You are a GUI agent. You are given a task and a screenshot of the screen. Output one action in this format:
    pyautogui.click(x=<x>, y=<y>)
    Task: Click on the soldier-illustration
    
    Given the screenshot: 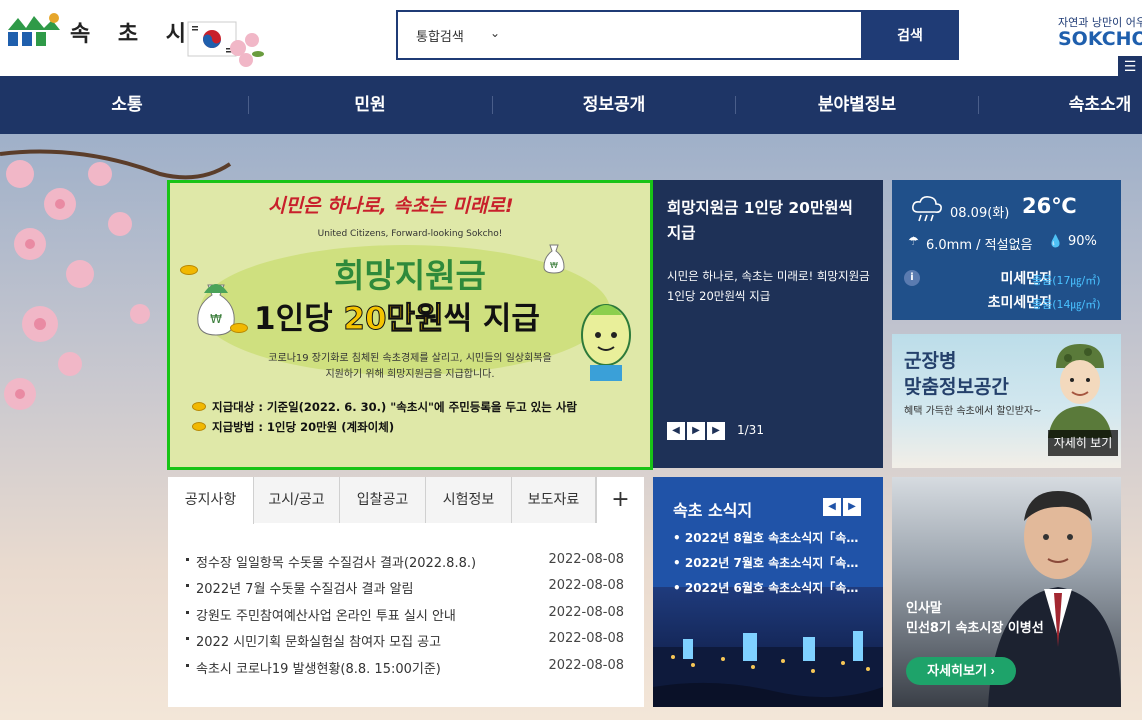 What is the action you would take?
    pyautogui.click(x=1080, y=391)
    